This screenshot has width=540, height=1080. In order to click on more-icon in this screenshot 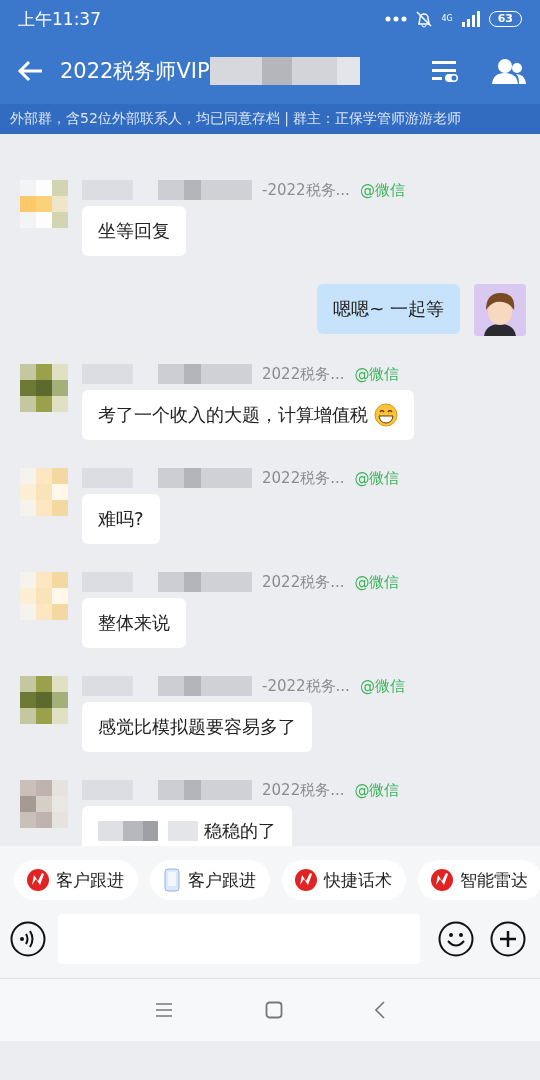, I will do `click(396, 19)`.